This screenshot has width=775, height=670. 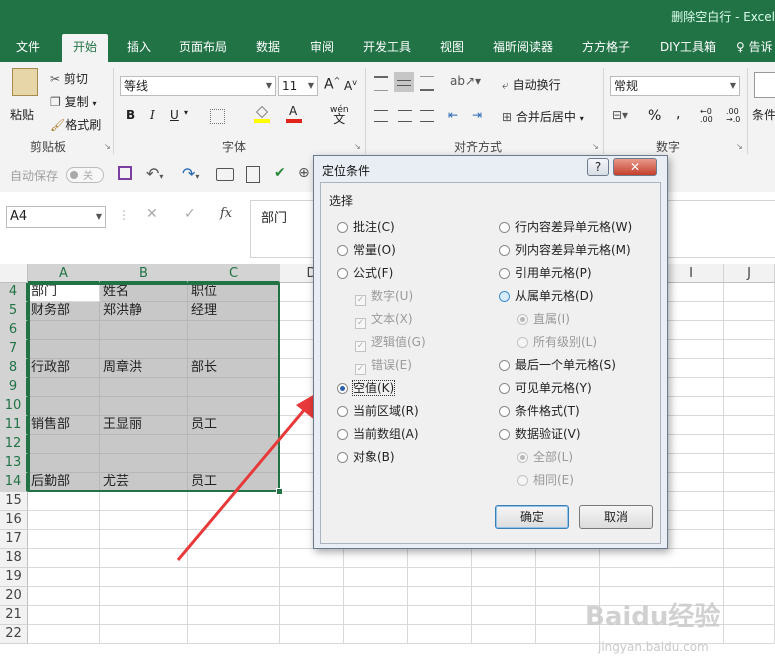 I want to click on paste-icon, so click(x=25, y=82).